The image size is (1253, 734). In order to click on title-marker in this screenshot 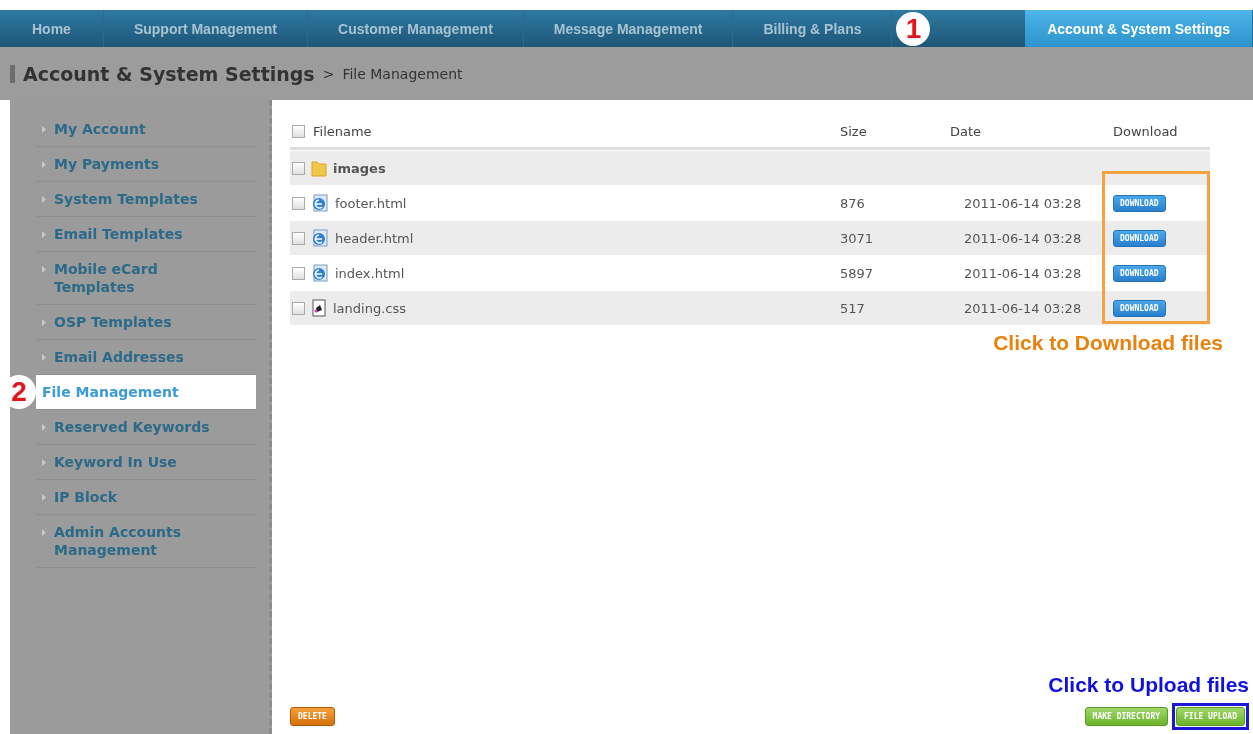, I will do `click(12, 73)`.